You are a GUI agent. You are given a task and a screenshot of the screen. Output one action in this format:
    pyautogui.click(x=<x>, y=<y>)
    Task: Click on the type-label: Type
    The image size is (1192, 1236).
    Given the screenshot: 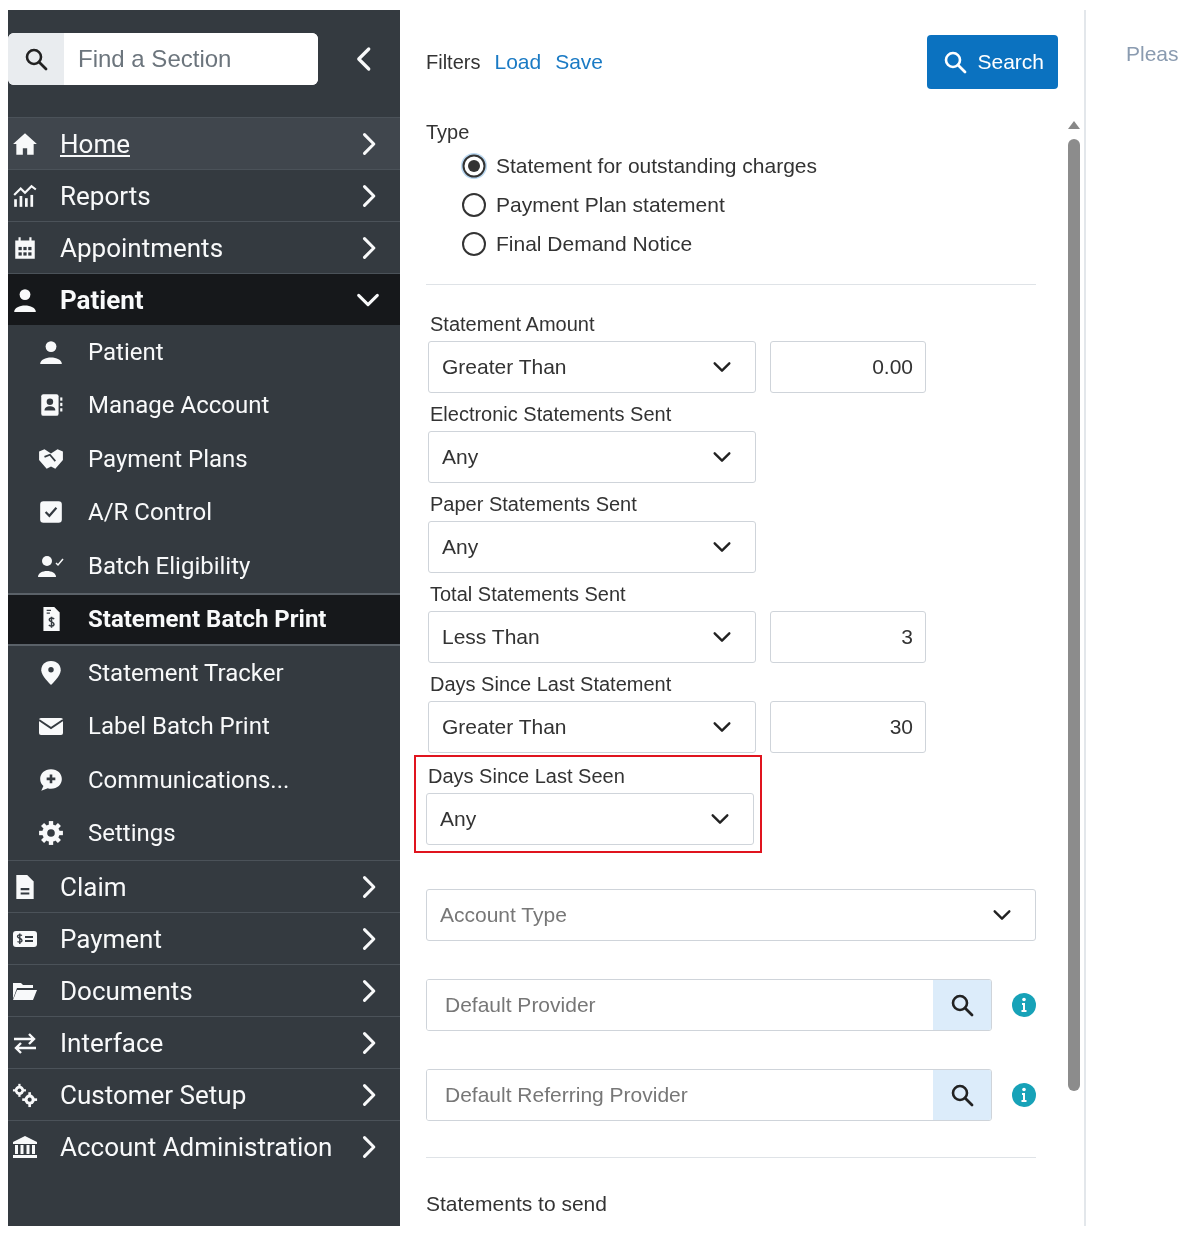 What is the action you would take?
    pyautogui.click(x=448, y=132)
    